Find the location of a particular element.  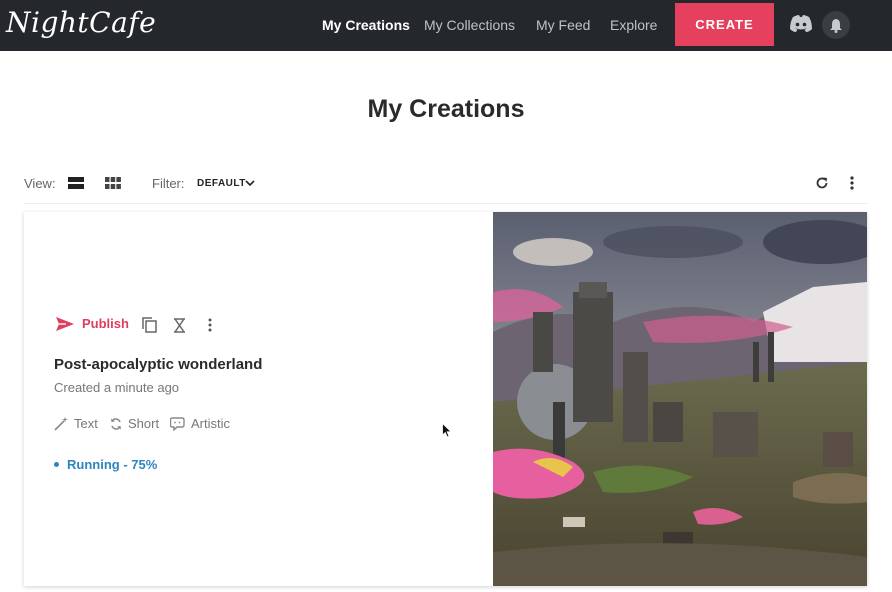

mouse-cursor-icon is located at coordinates (447, 432).